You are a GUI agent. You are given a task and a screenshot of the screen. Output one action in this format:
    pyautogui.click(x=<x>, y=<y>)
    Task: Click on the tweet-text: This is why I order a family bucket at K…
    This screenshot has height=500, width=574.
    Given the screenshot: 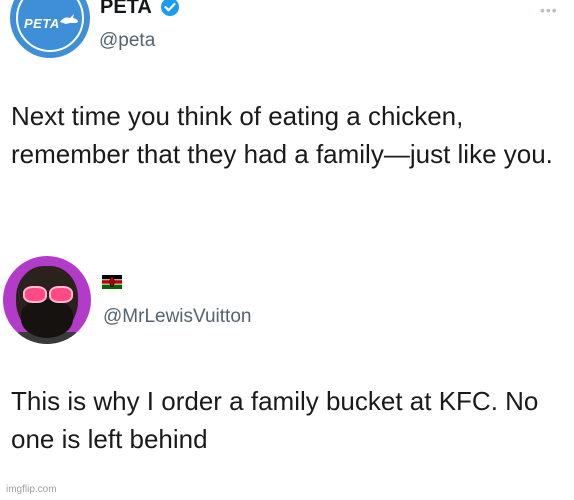 What is the action you would take?
    pyautogui.click(x=275, y=420)
    